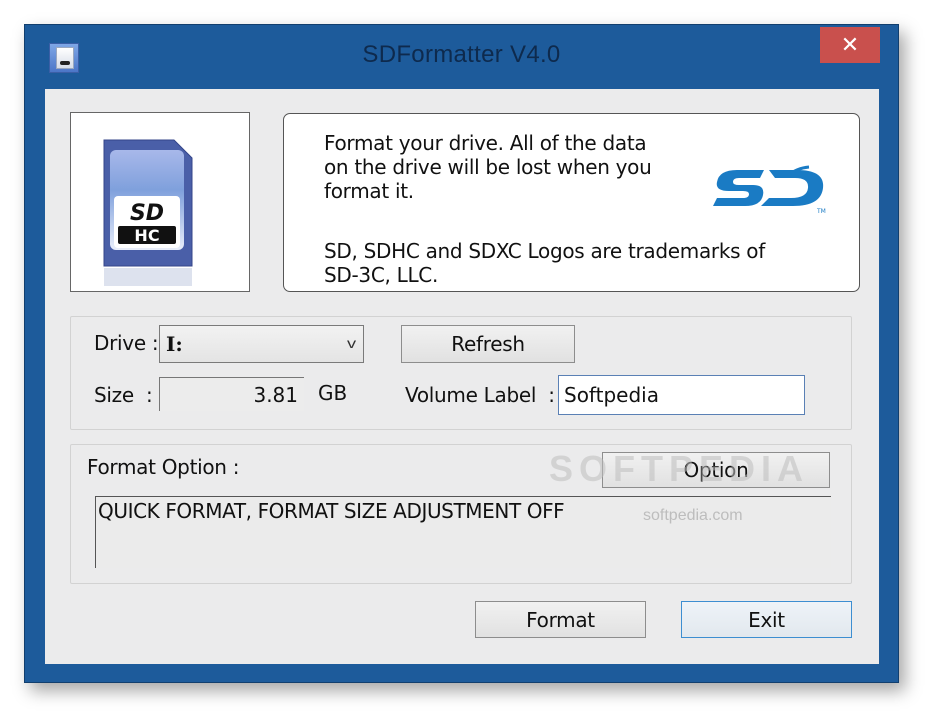 Image resolution: width=938 pixels, height=722 pixels. Describe the element at coordinates (123, 395) in the screenshot. I see `size-label: Size :` at that location.